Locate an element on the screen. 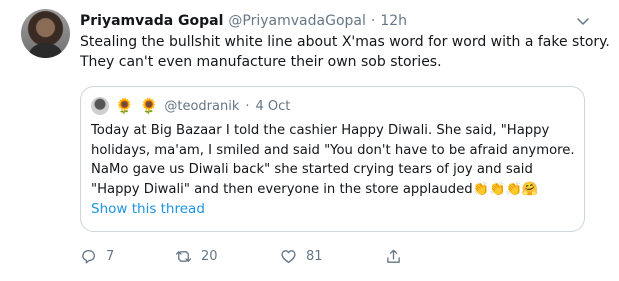 This screenshot has width=619, height=281. reply-count: 7 is located at coordinates (110, 256).